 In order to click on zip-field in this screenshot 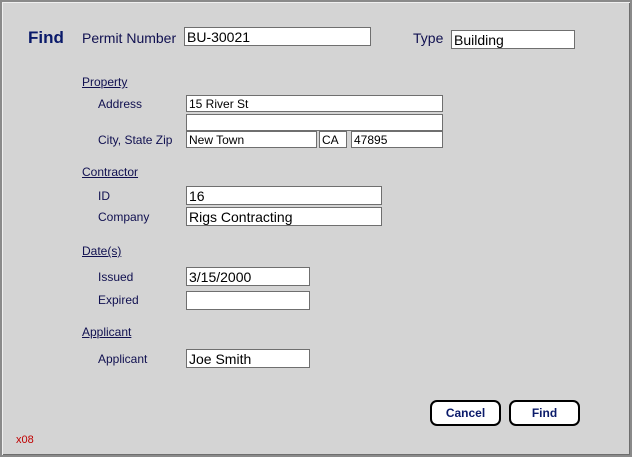, I will do `click(397, 139)`.